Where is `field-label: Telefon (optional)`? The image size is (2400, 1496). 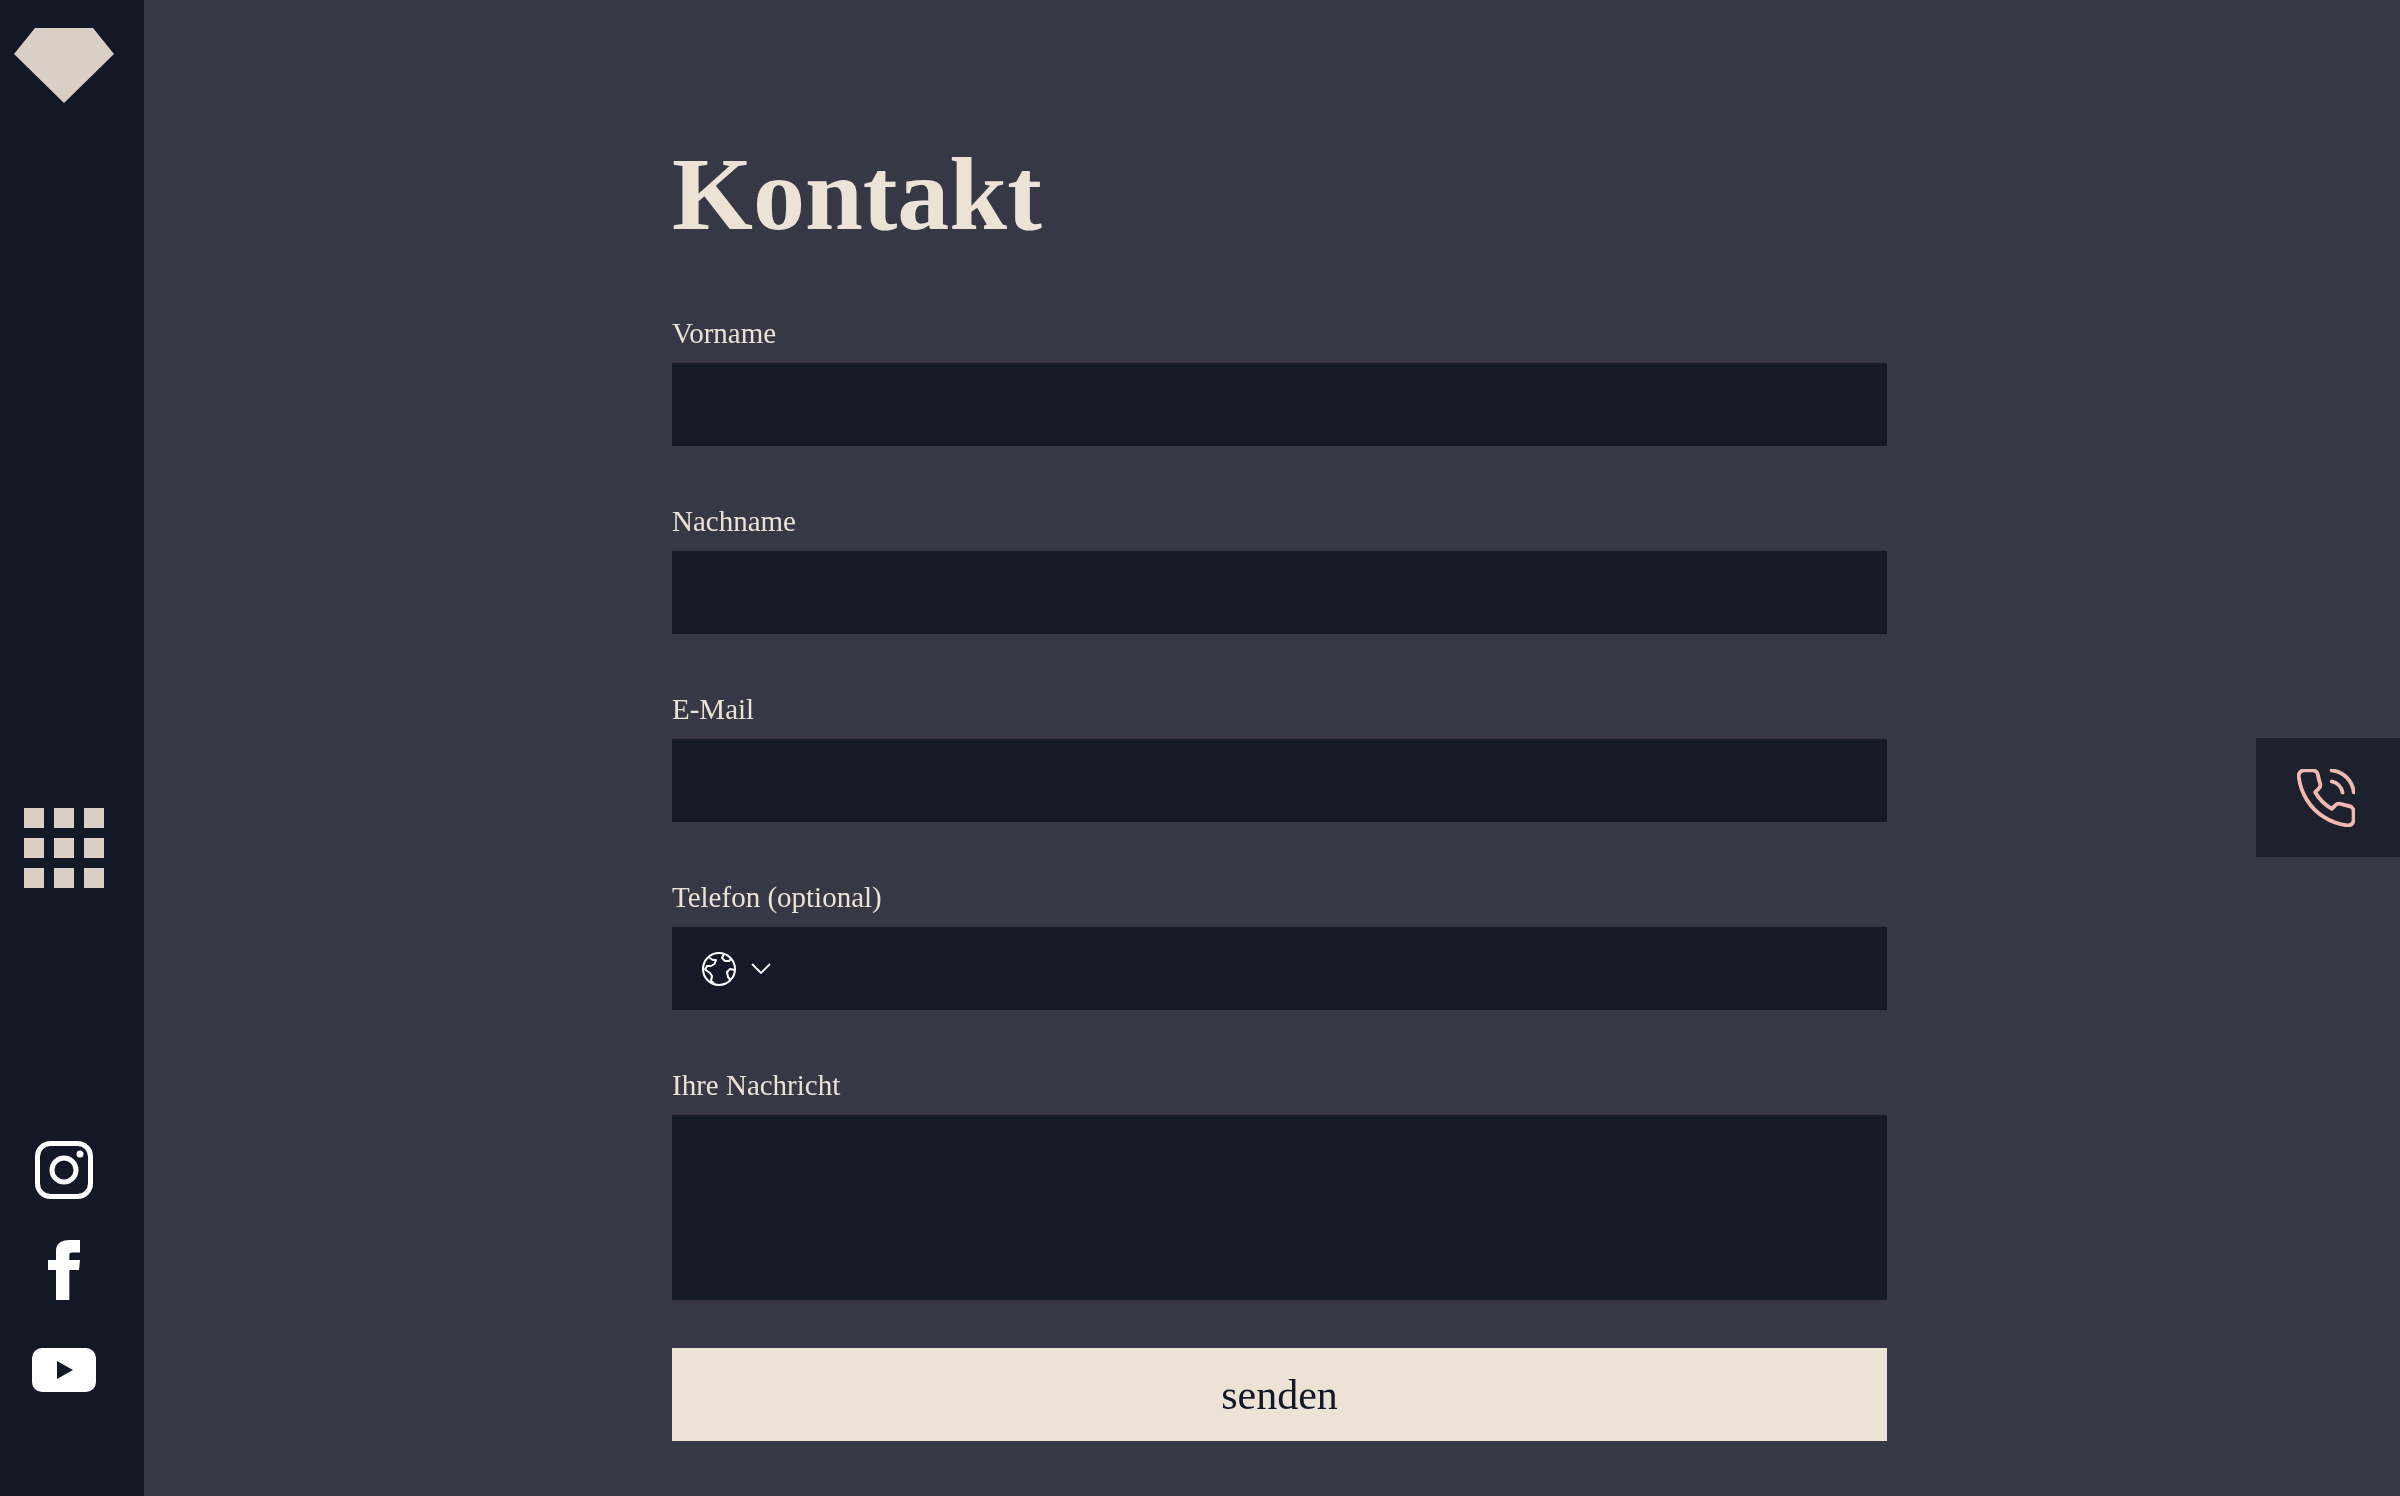
field-label: Telefon (optional) is located at coordinates (777, 897).